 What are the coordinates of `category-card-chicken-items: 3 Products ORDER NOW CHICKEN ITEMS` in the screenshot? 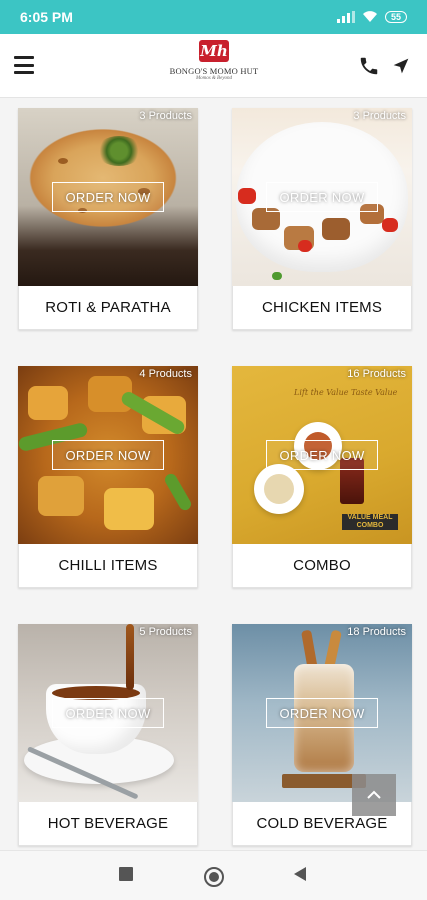 It's located at (322, 219).